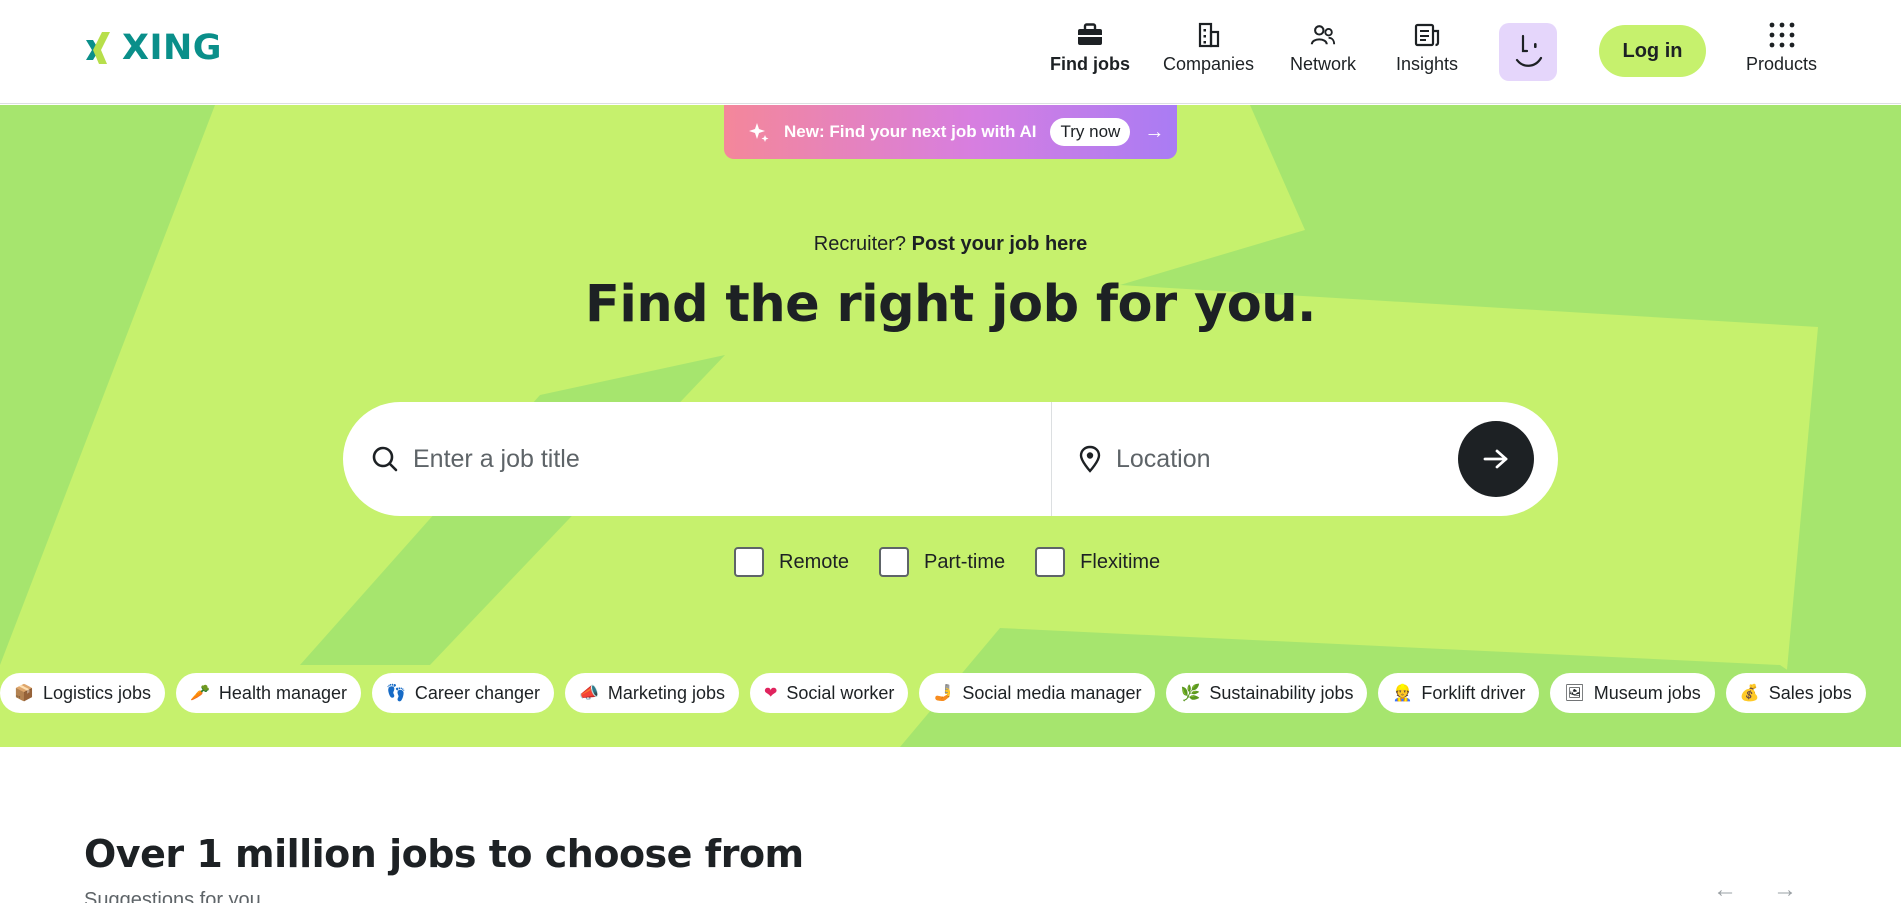 This screenshot has width=1901, height=903. What do you see at coordinates (1810, 692) in the screenshot?
I see `chip-label: Sales jobs` at bounding box center [1810, 692].